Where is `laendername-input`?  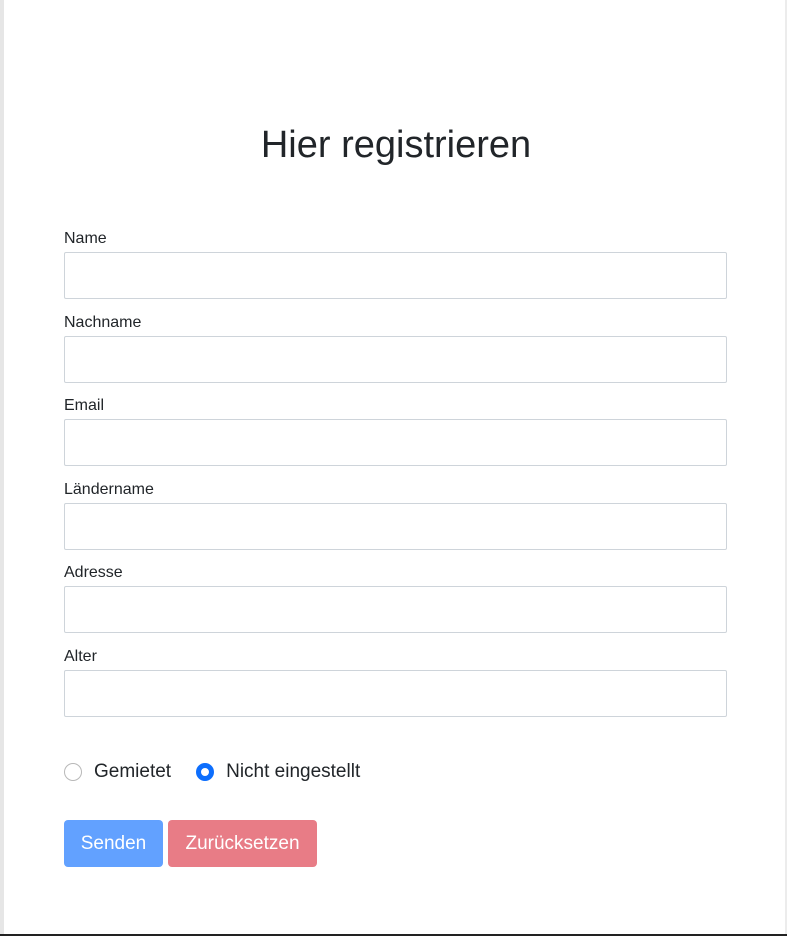 laendername-input is located at coordinates (395, 526).